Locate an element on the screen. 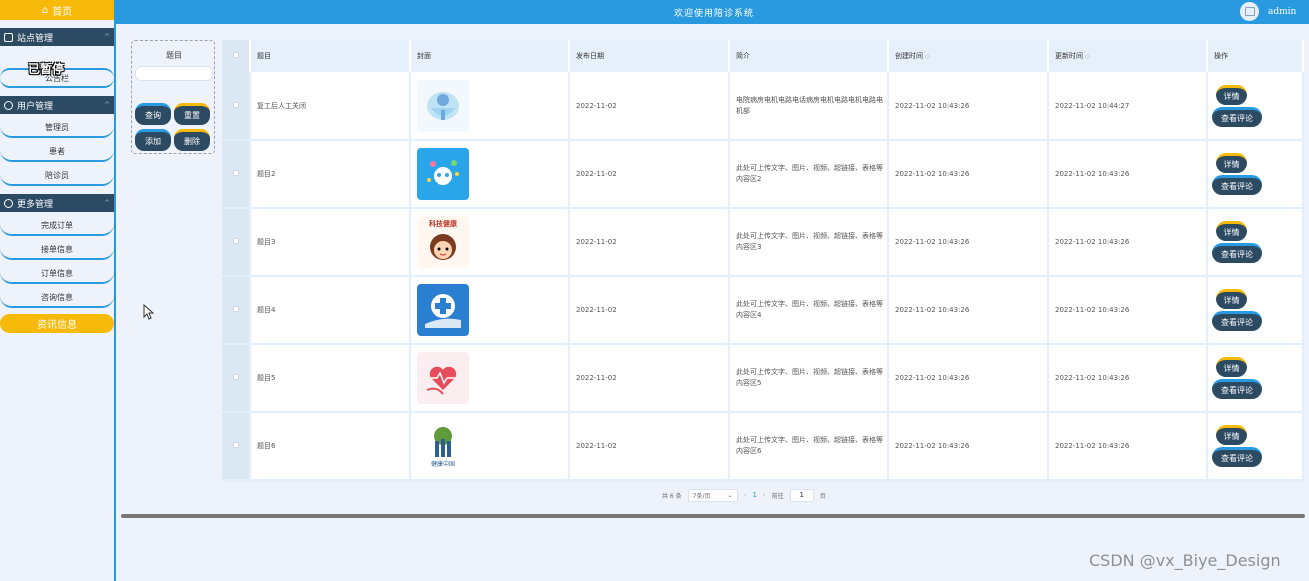  home-menu-item: ⌂ 首页 is located at coordinates (57, 10).